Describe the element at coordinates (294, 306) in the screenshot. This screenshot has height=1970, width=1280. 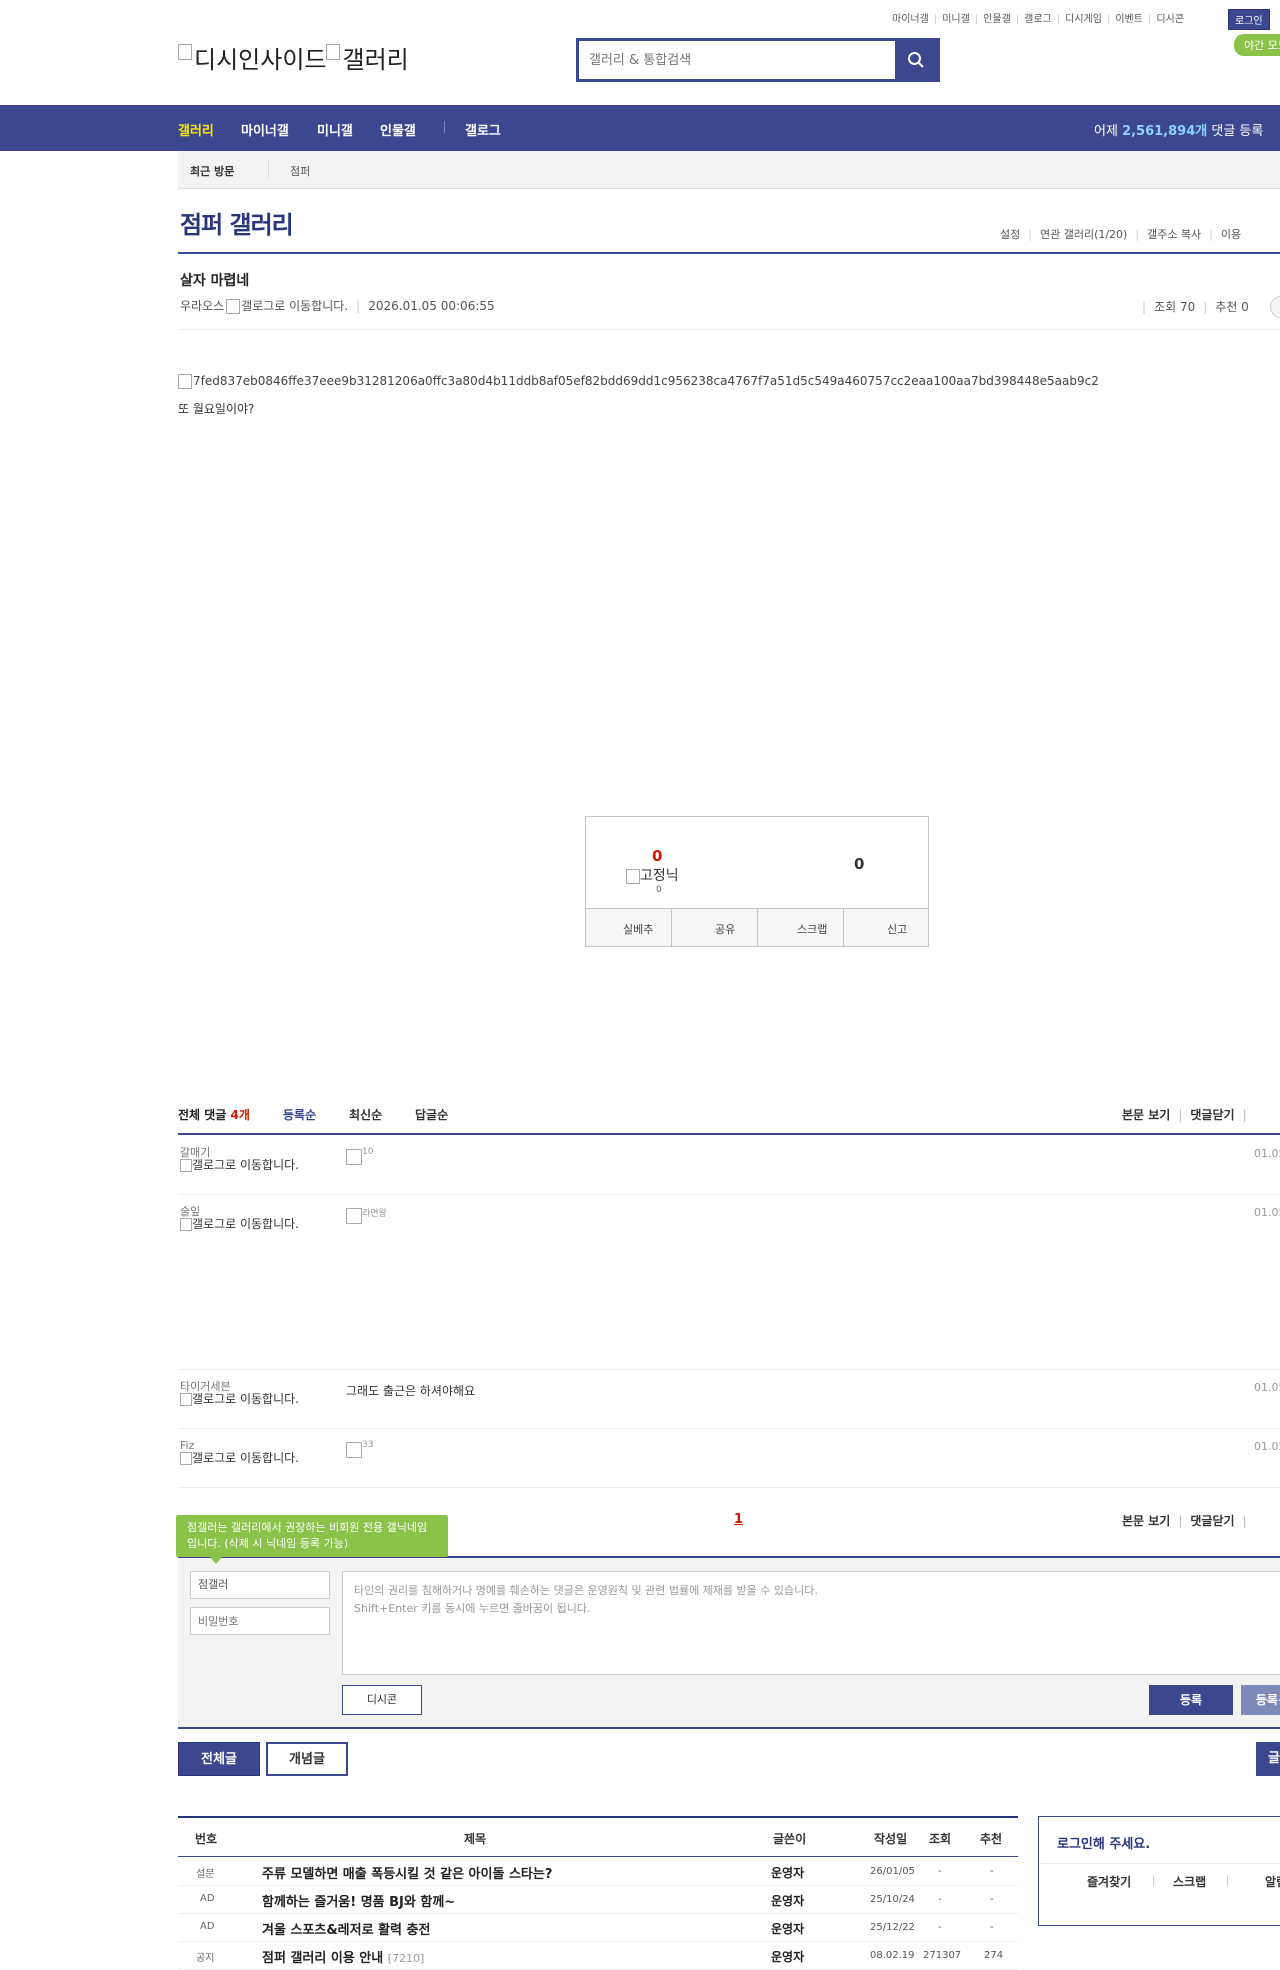
I see `gallog-alt-text: 갤로그로 이동합니다.` at that location.